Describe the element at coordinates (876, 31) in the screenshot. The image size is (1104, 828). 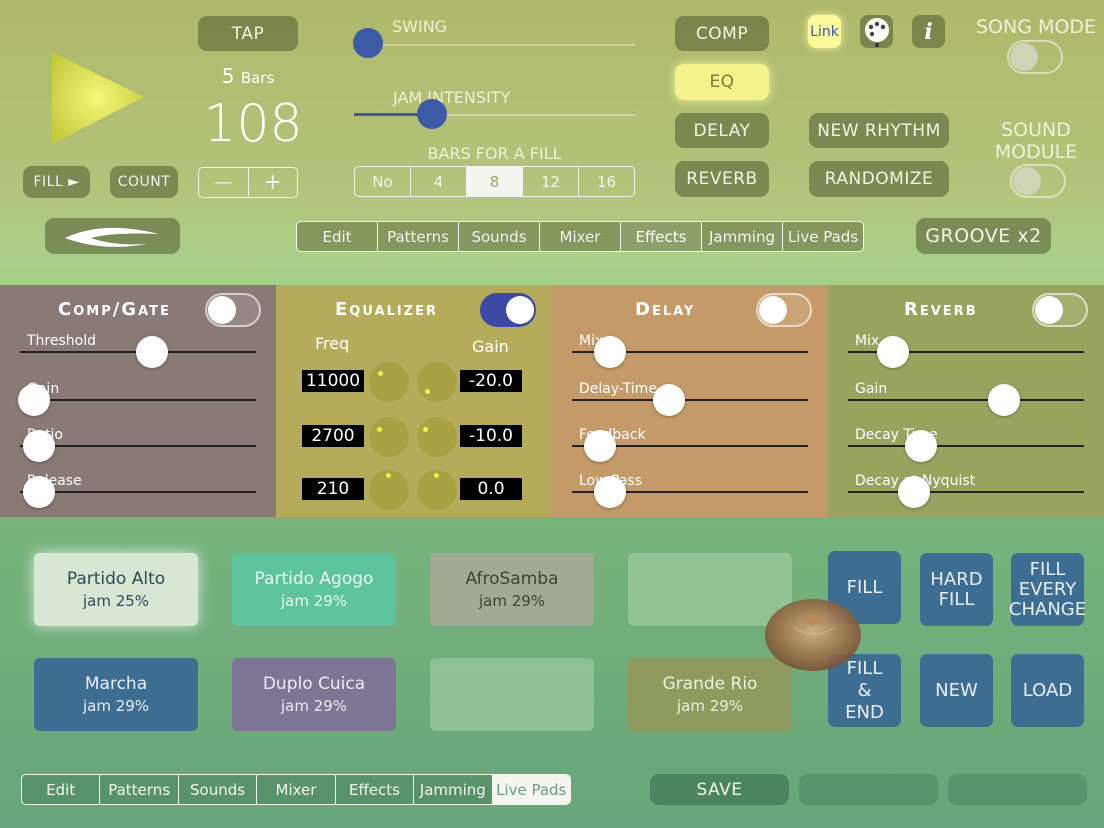
I see `palette-button` at that location.